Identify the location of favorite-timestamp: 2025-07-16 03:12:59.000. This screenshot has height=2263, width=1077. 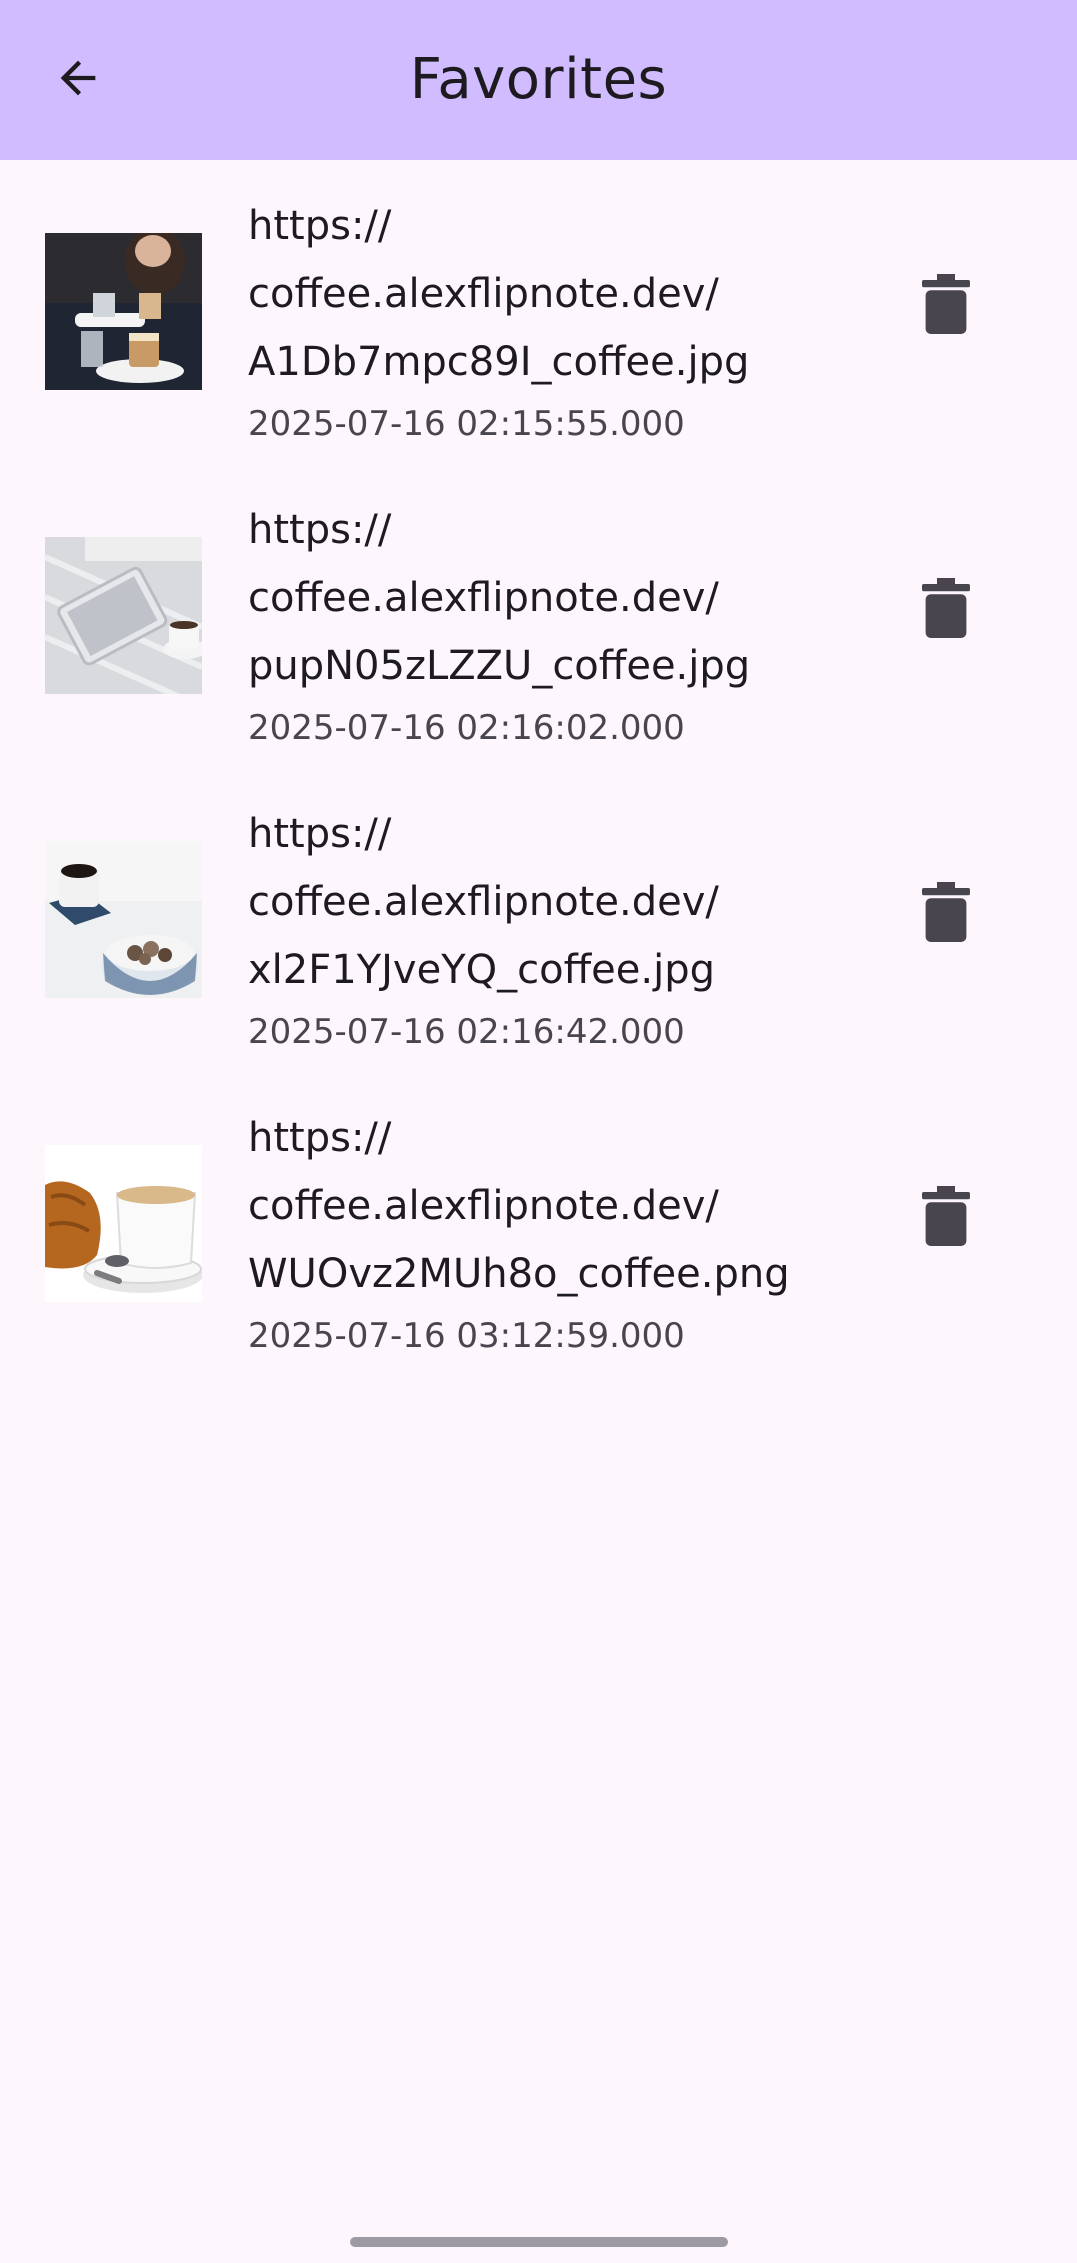
(466, 1336).